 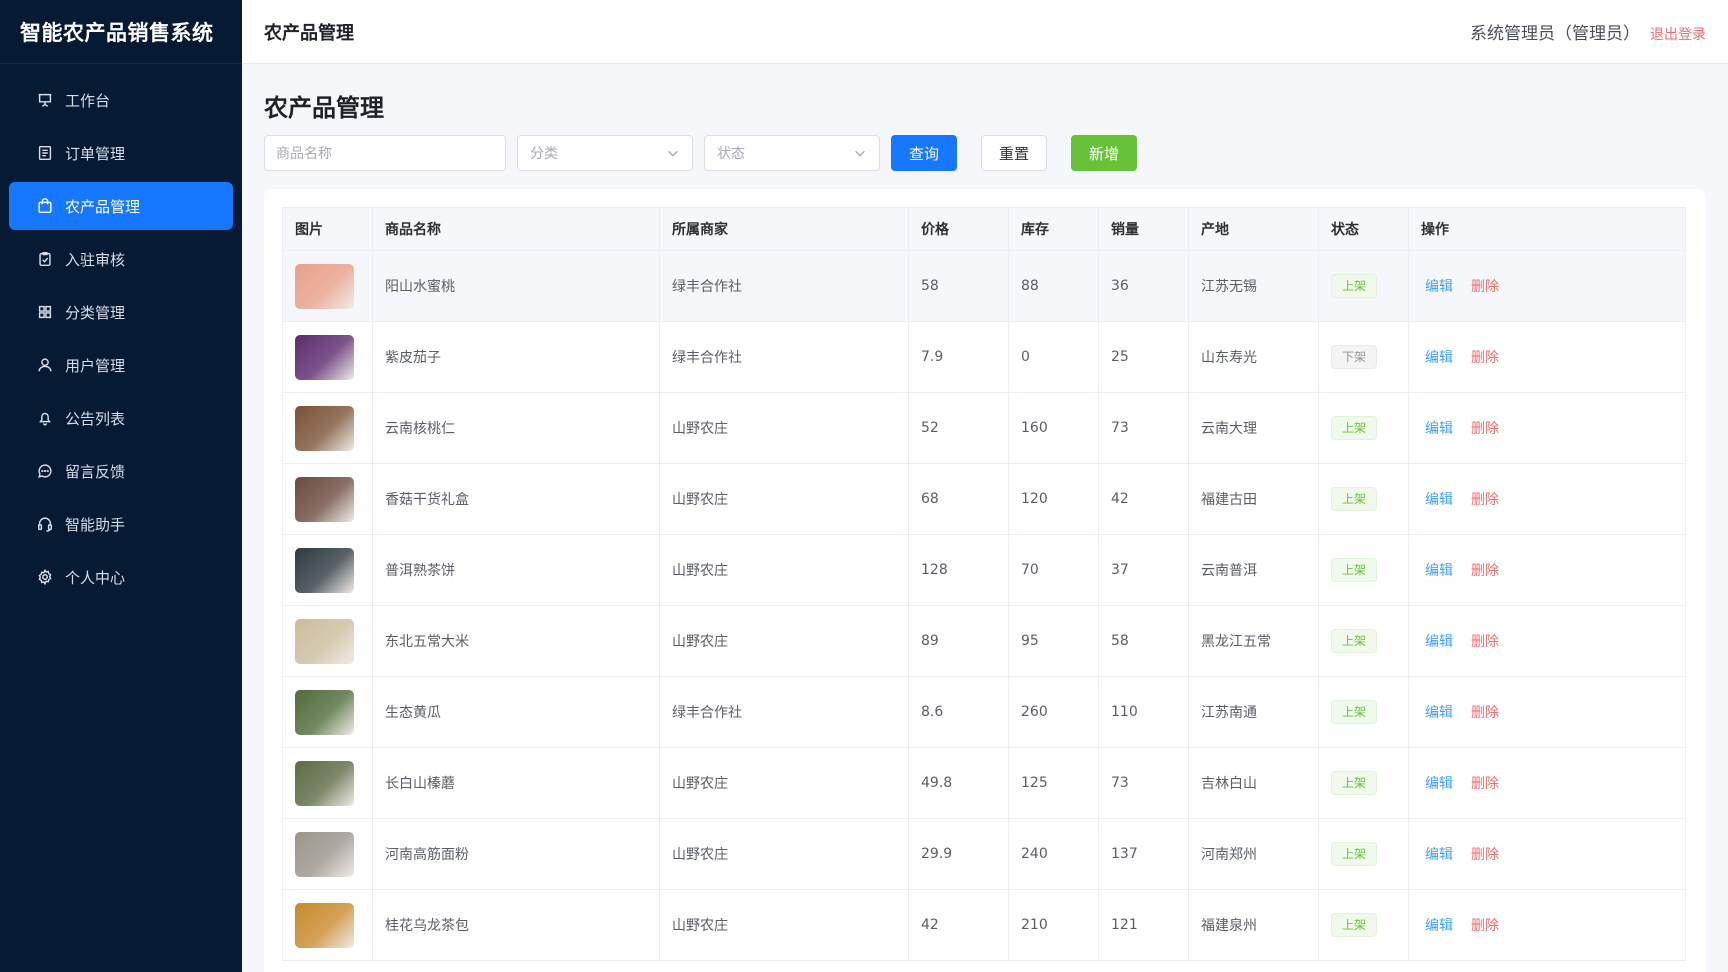 What do you see at coordinates (516, 229) in the screenshot?
I see `column-header: 商品名称` at bounding box center [516, 229].